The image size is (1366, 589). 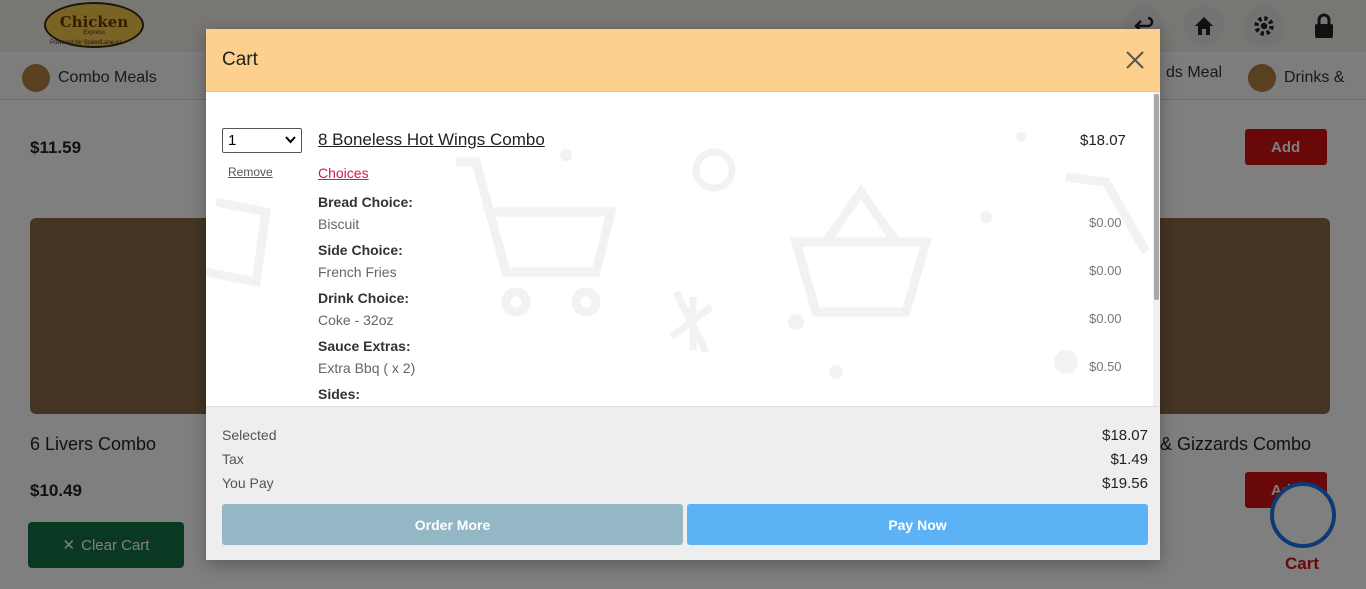 I want to click on pay-now-button: Pay Now, so click(x=917, y=524).